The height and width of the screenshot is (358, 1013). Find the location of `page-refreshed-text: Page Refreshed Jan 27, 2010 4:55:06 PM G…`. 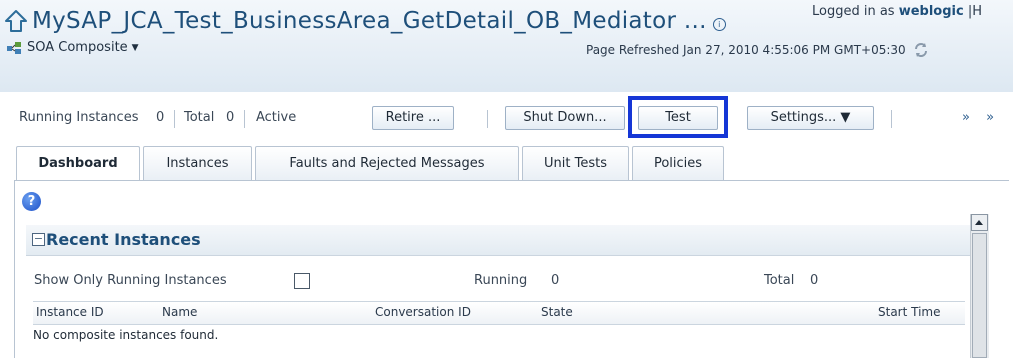

page-refreshed-text: Page Refreshed Jan 27, 2010 4:55:06 PM G… is located at coordinates (746, 50).